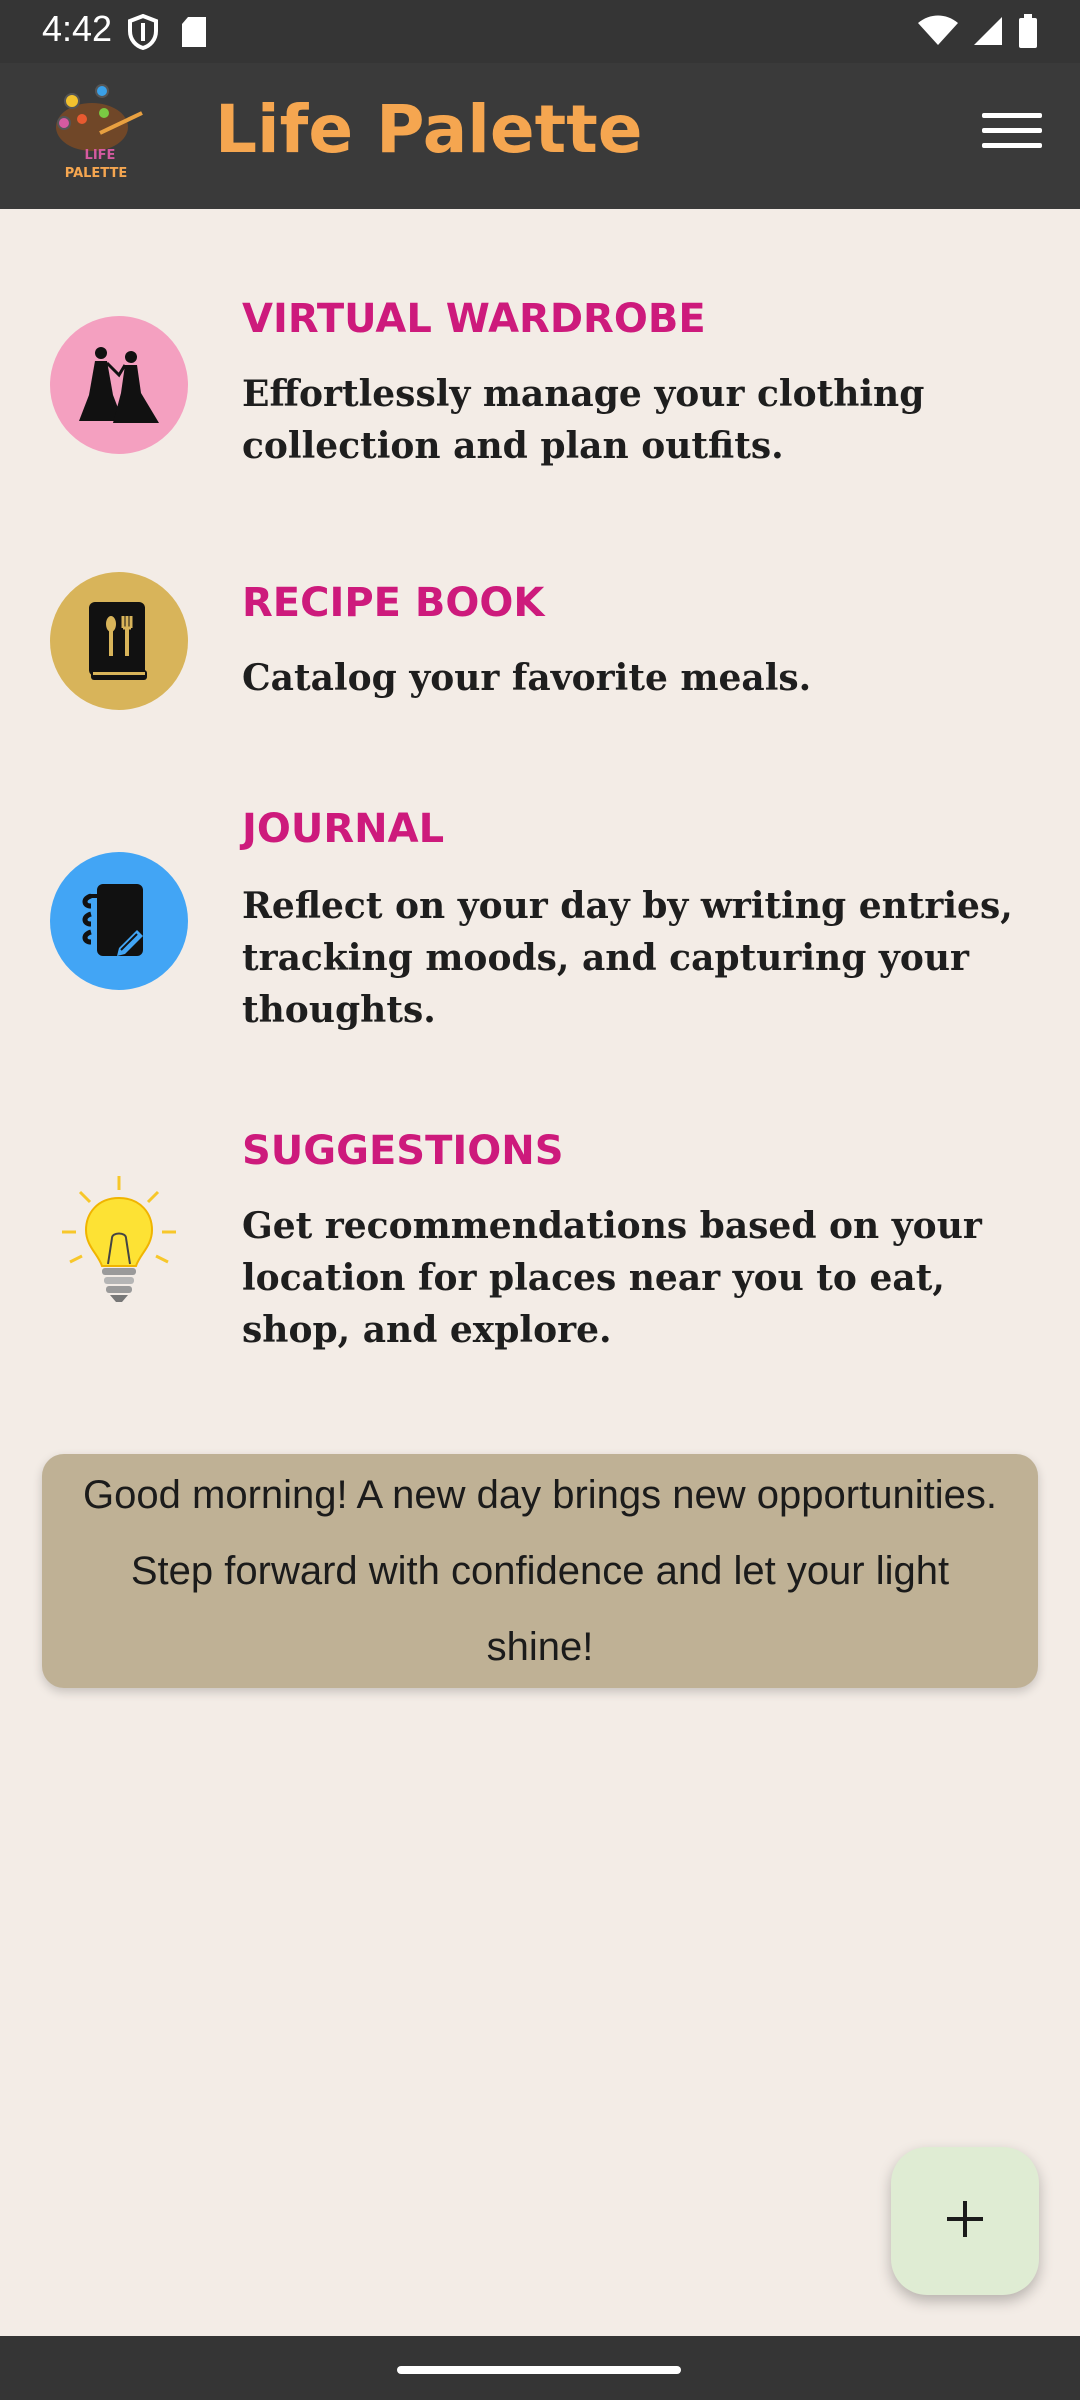 The width and height of the screenshot is (1080, 2400). Describe the element at coordinates (938, 33) in the screenshot. I see `wifi-icon` at that location.